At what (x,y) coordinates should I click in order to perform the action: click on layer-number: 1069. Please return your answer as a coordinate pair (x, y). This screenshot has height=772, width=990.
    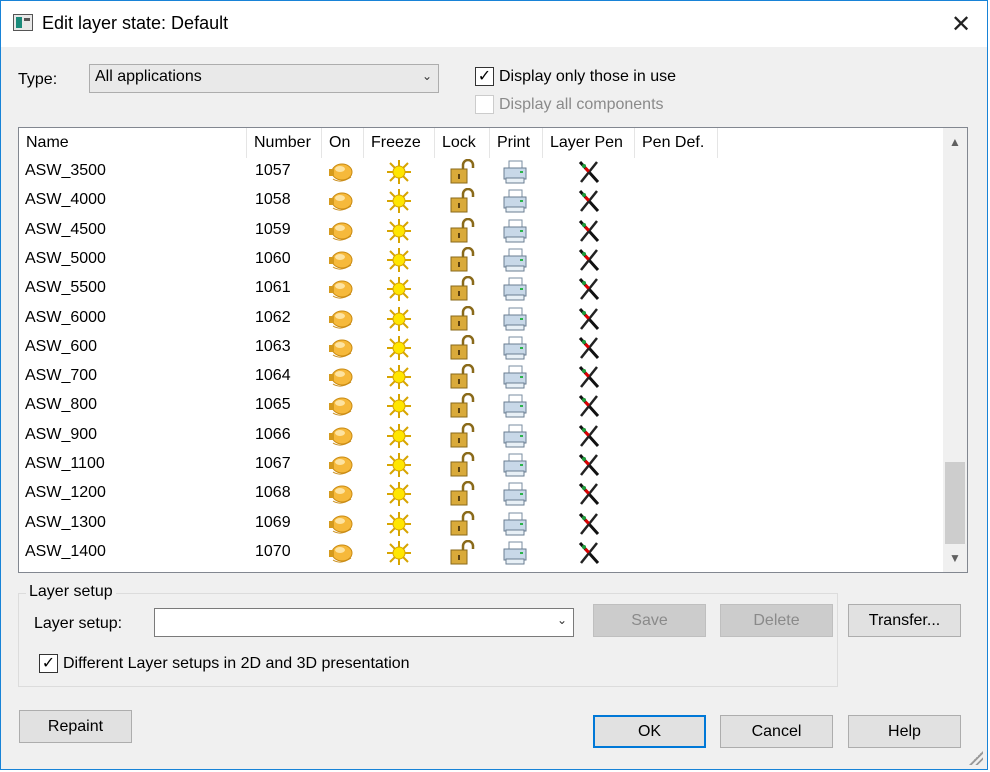
    Looking at the image, I should click on (273, 522).